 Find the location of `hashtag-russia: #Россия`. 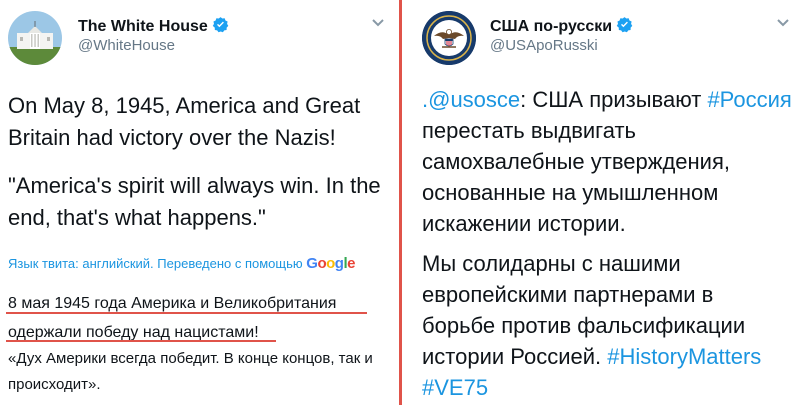

hashtag-russia: #Россия is located at coordinates (749, 99).